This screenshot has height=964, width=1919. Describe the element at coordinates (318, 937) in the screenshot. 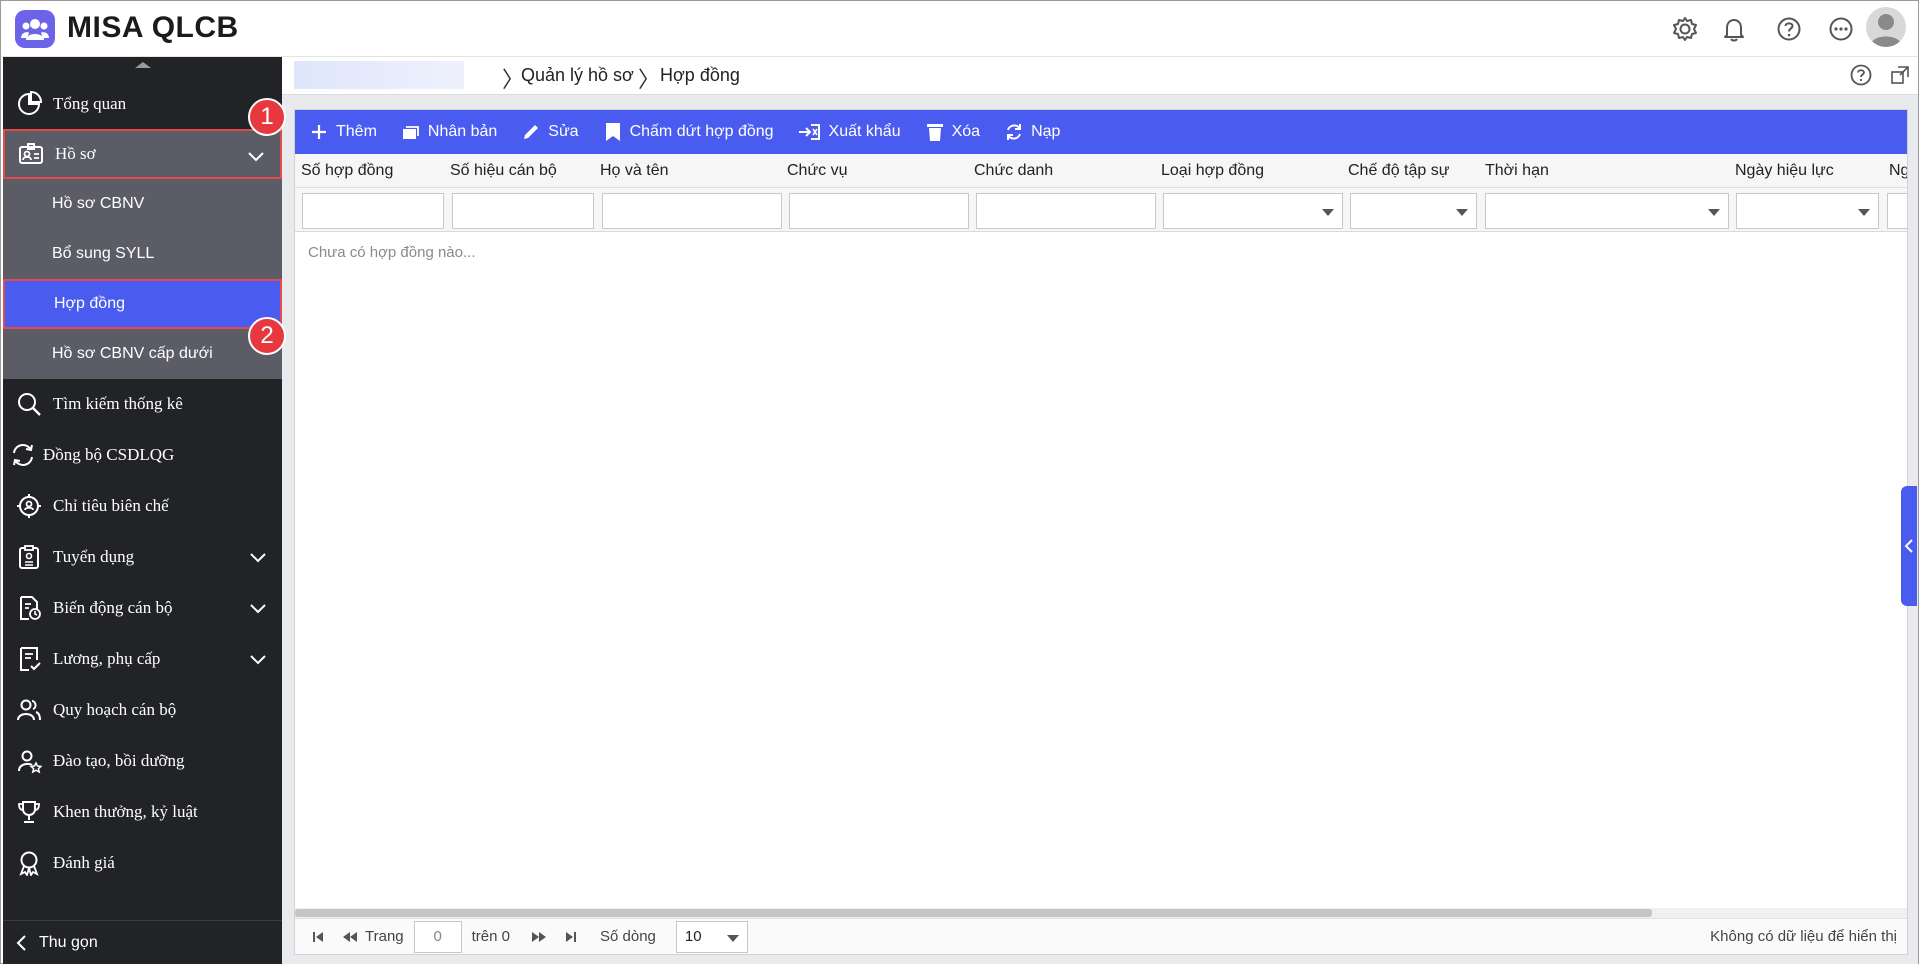

I see `first-page-icon` at that location.